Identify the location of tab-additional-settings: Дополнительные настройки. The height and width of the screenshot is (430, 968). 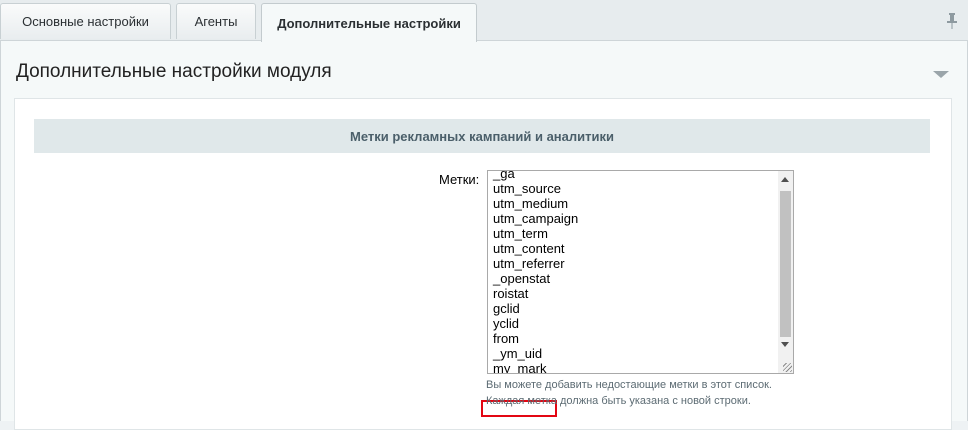
(369, 22).